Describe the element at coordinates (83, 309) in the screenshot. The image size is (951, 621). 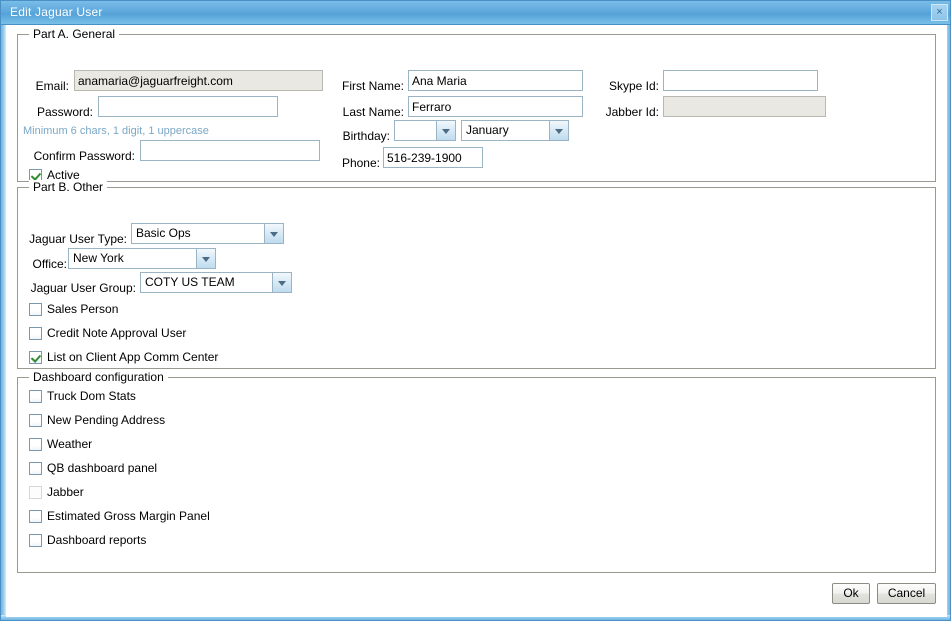
I see `sales-person-label: Sales Person` at that location.